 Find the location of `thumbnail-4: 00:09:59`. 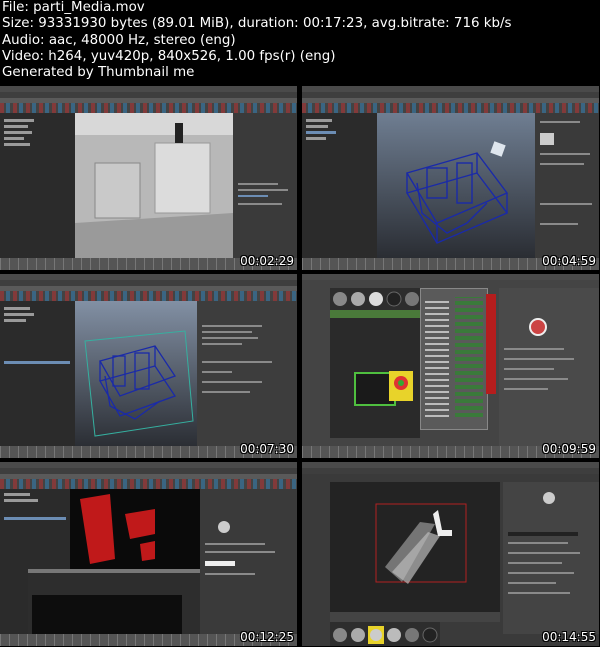

thumbnail-4: 00:09:59 is located at coordinates (450, 366).